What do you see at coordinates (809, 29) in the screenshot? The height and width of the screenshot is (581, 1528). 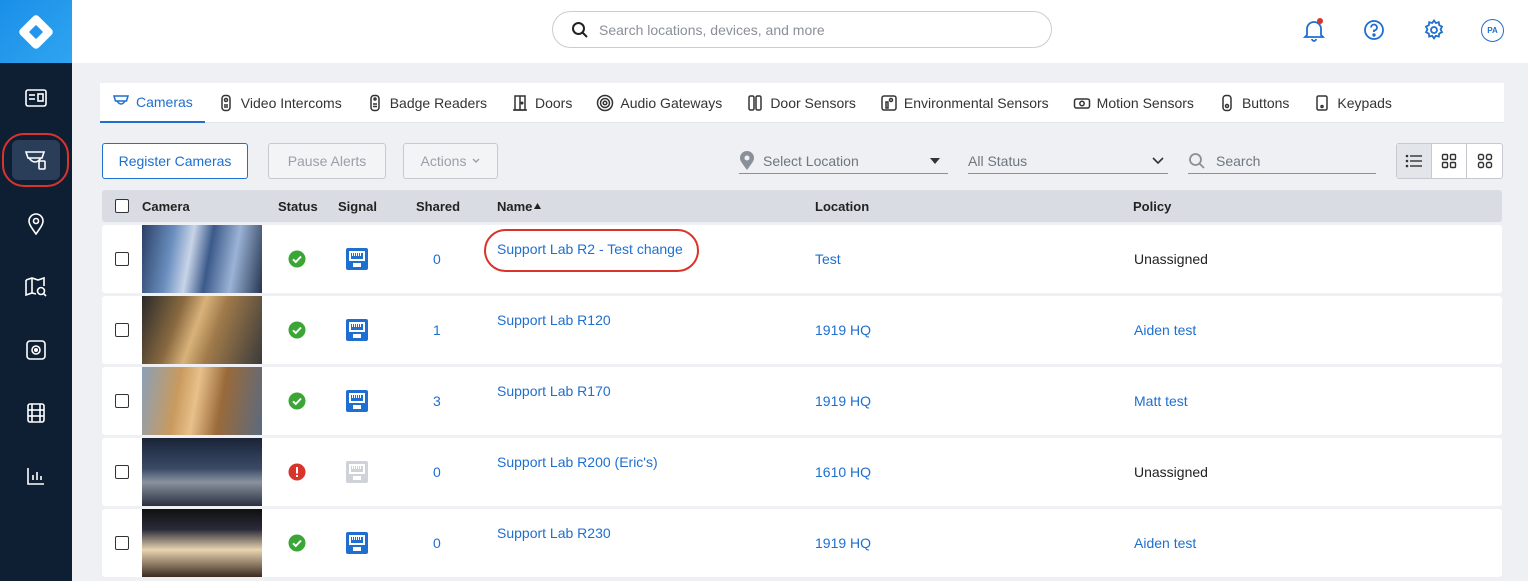 I see `global-search-input` at bounding box center [809, 29].